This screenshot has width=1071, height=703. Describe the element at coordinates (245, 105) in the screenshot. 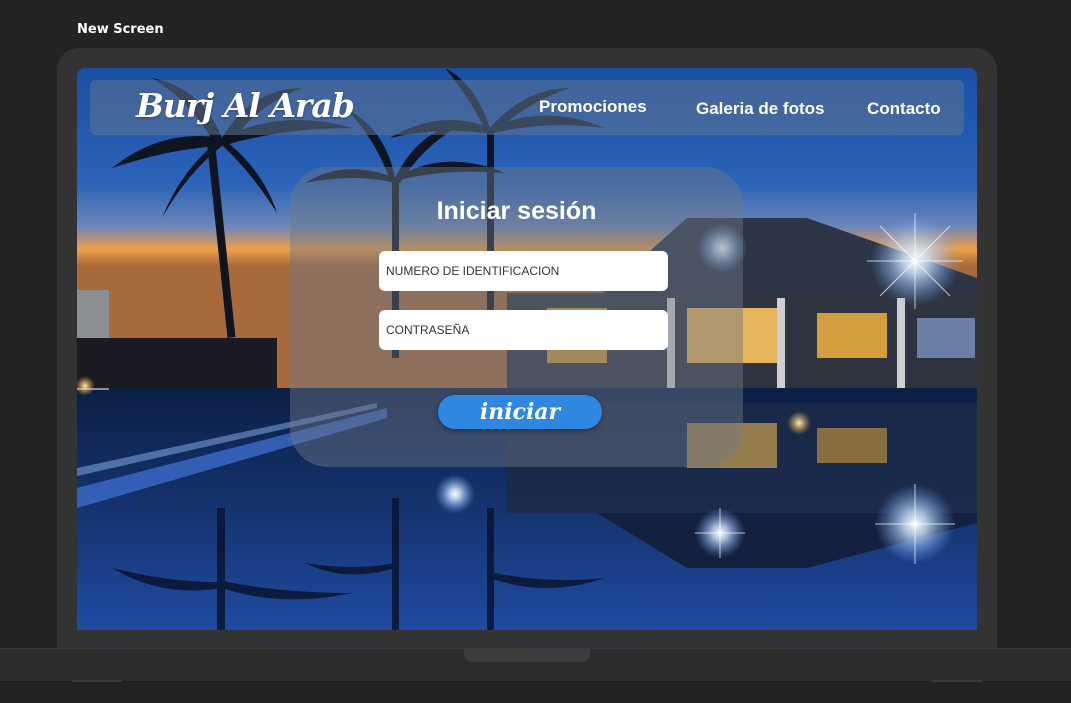

I see `brand-logo: Burj Al Arab` at that location.